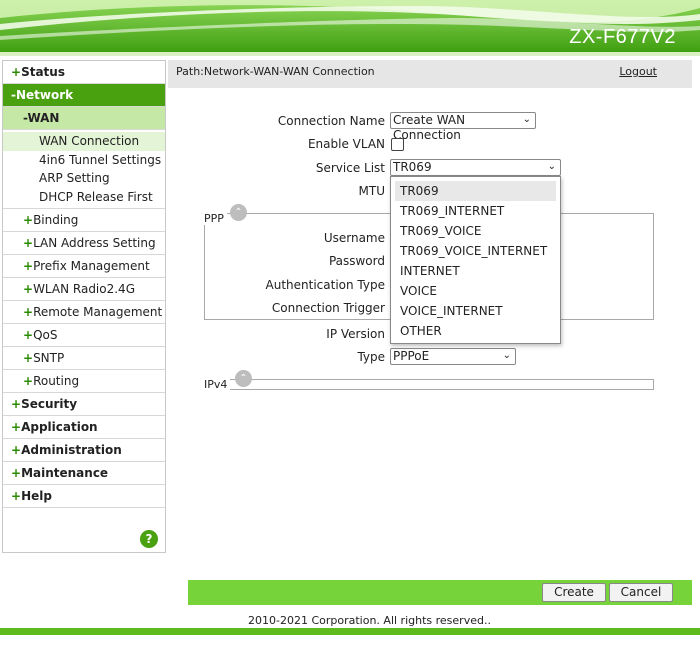 This screenshot has width=700, height=648. What do you see at coordinates (475, 311) in the screenshot?
I see `dropdown-option: VOICE_INTERNET` at bounding box center [475, 311].